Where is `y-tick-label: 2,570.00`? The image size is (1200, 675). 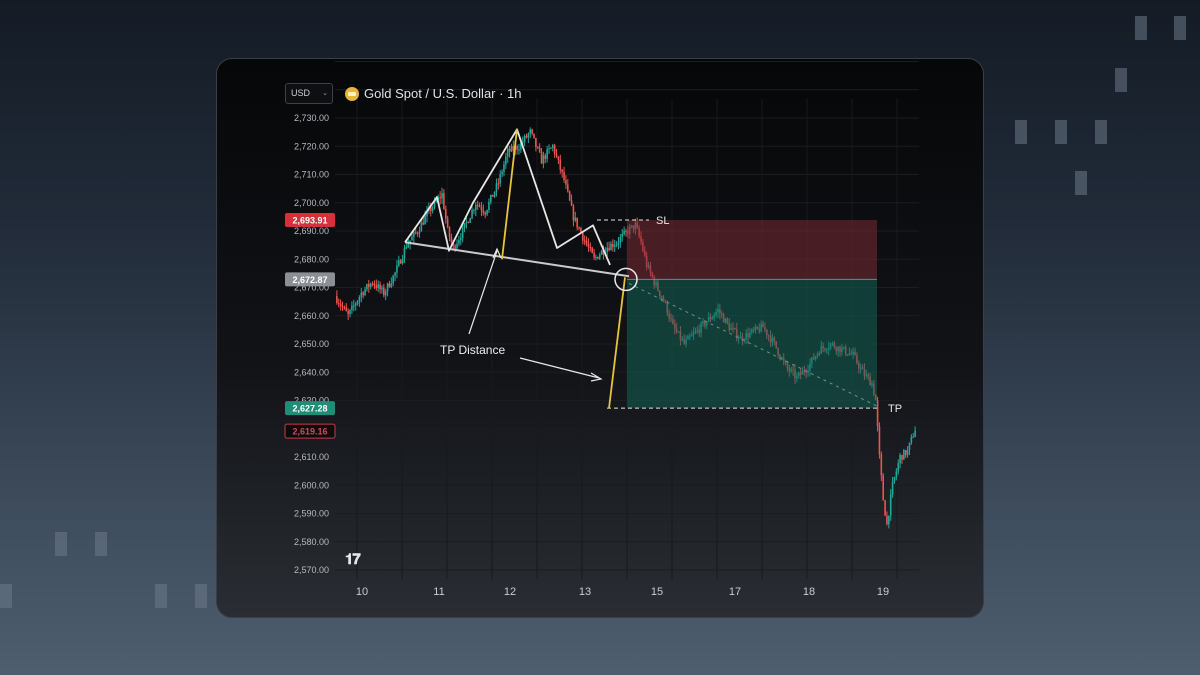 y-tick-label: 2,570.00 is located at coordinates (311, 570).